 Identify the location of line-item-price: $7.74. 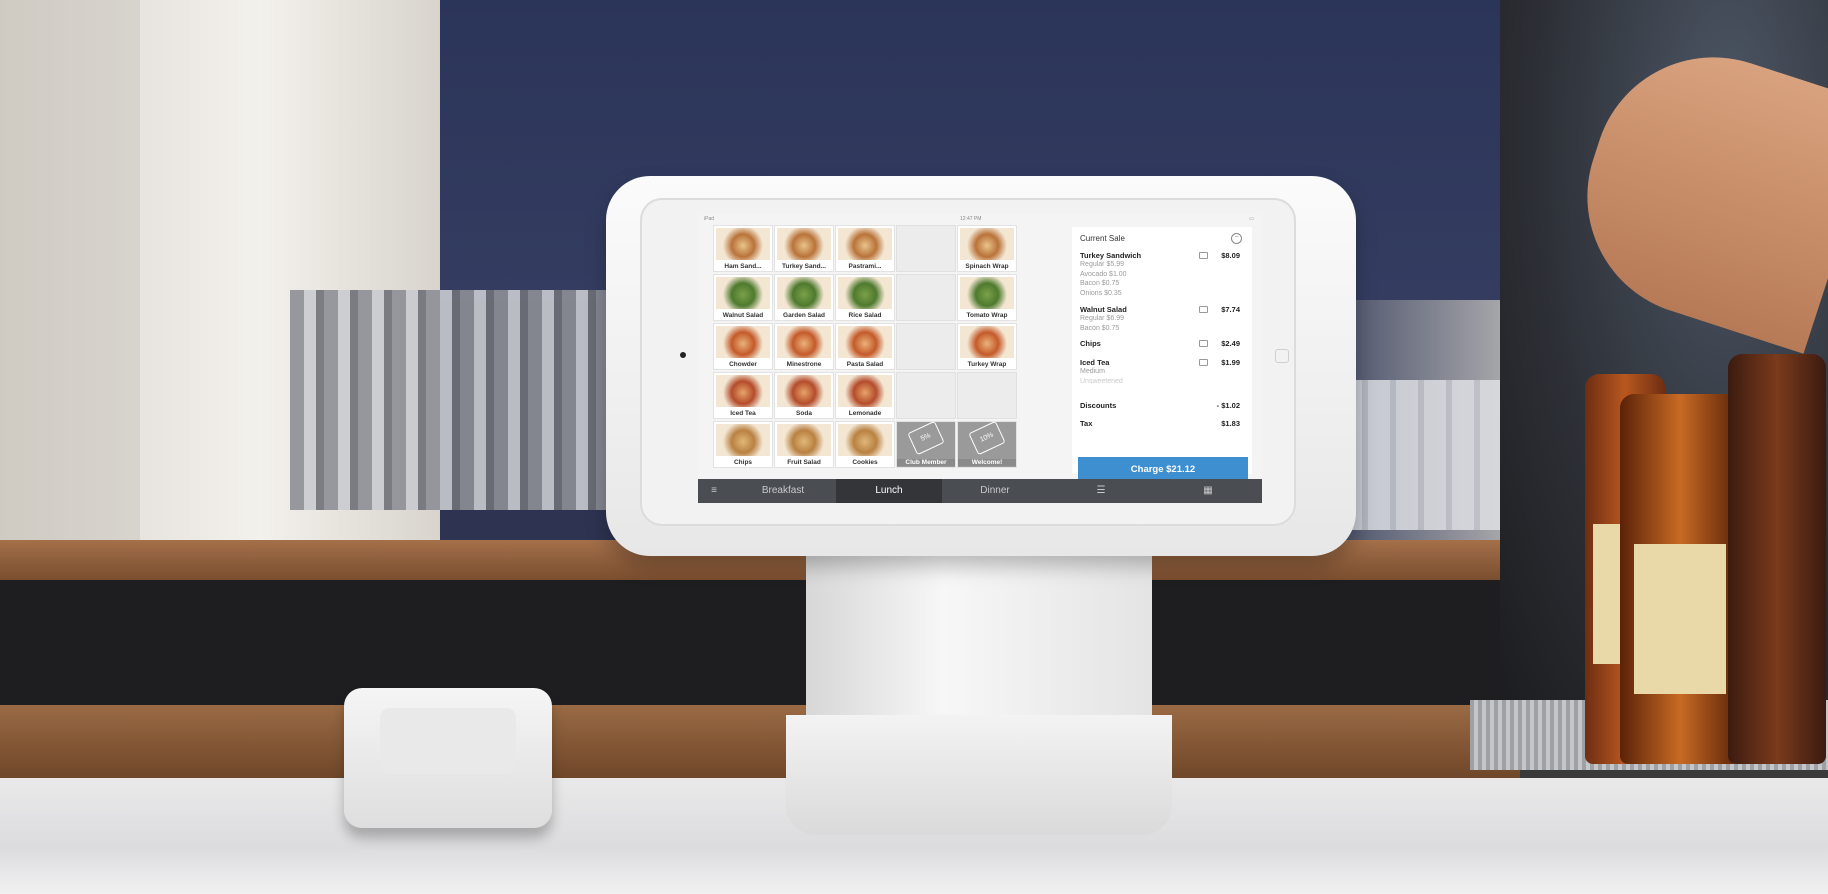
(1230, 309).